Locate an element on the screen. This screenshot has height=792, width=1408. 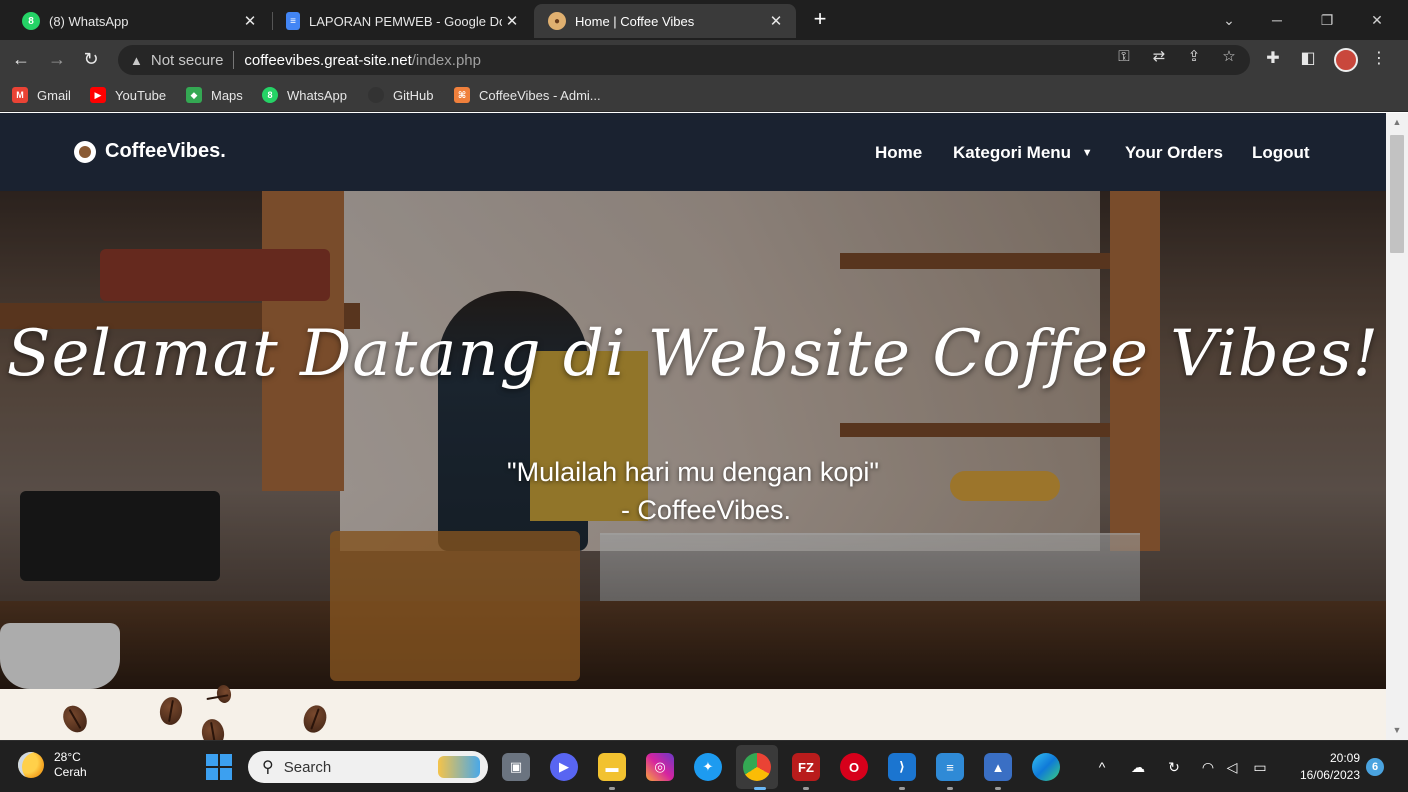
extensions-icon: ✚ is located at coordinates (1273, 59).